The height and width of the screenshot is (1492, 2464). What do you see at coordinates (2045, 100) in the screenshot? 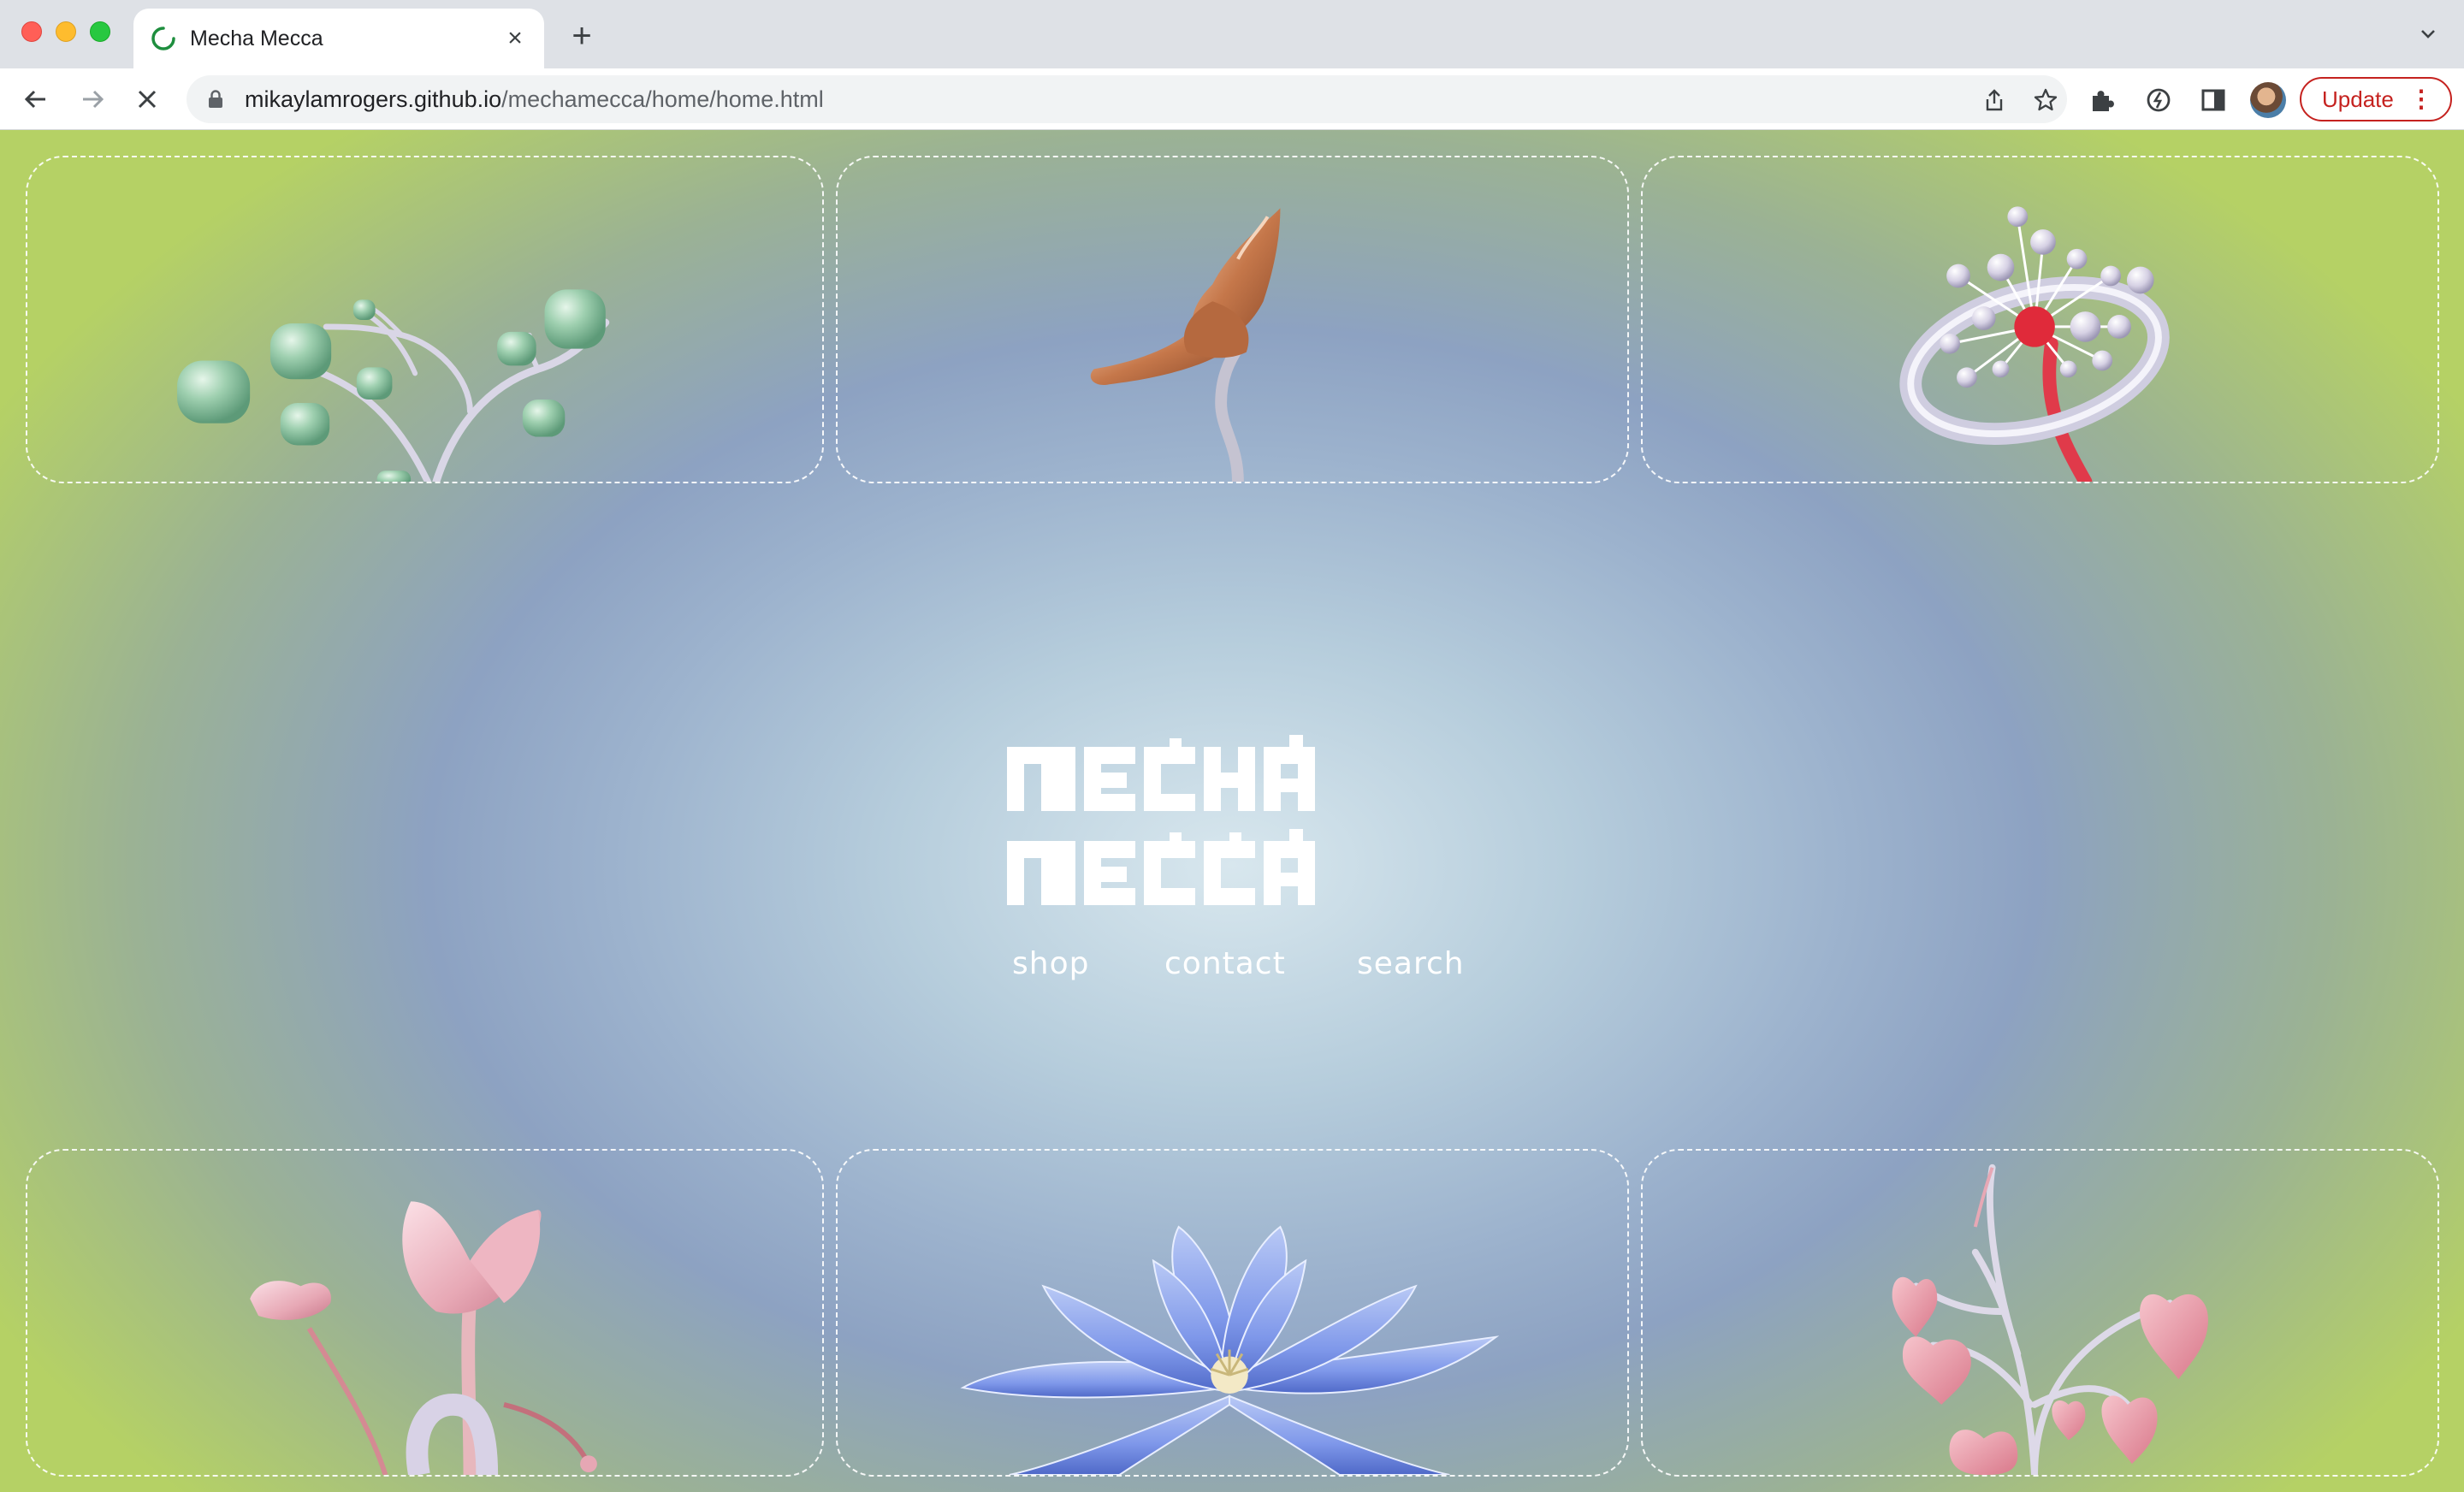
I see `bookmark-star-icon` at bounding box center [2045, 100].